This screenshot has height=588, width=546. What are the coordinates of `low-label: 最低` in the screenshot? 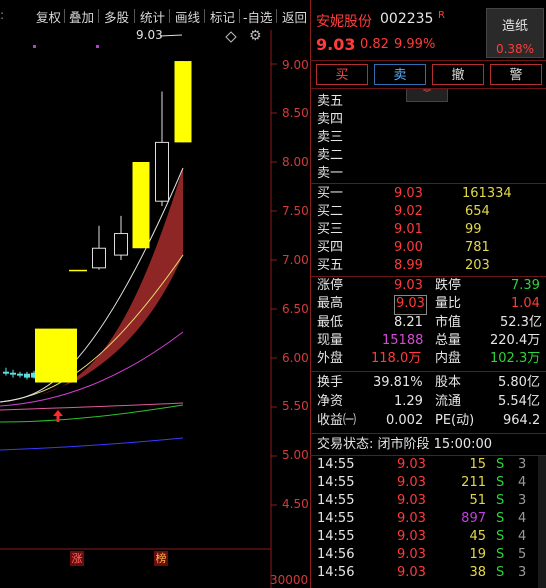 It's located at (330, 322).